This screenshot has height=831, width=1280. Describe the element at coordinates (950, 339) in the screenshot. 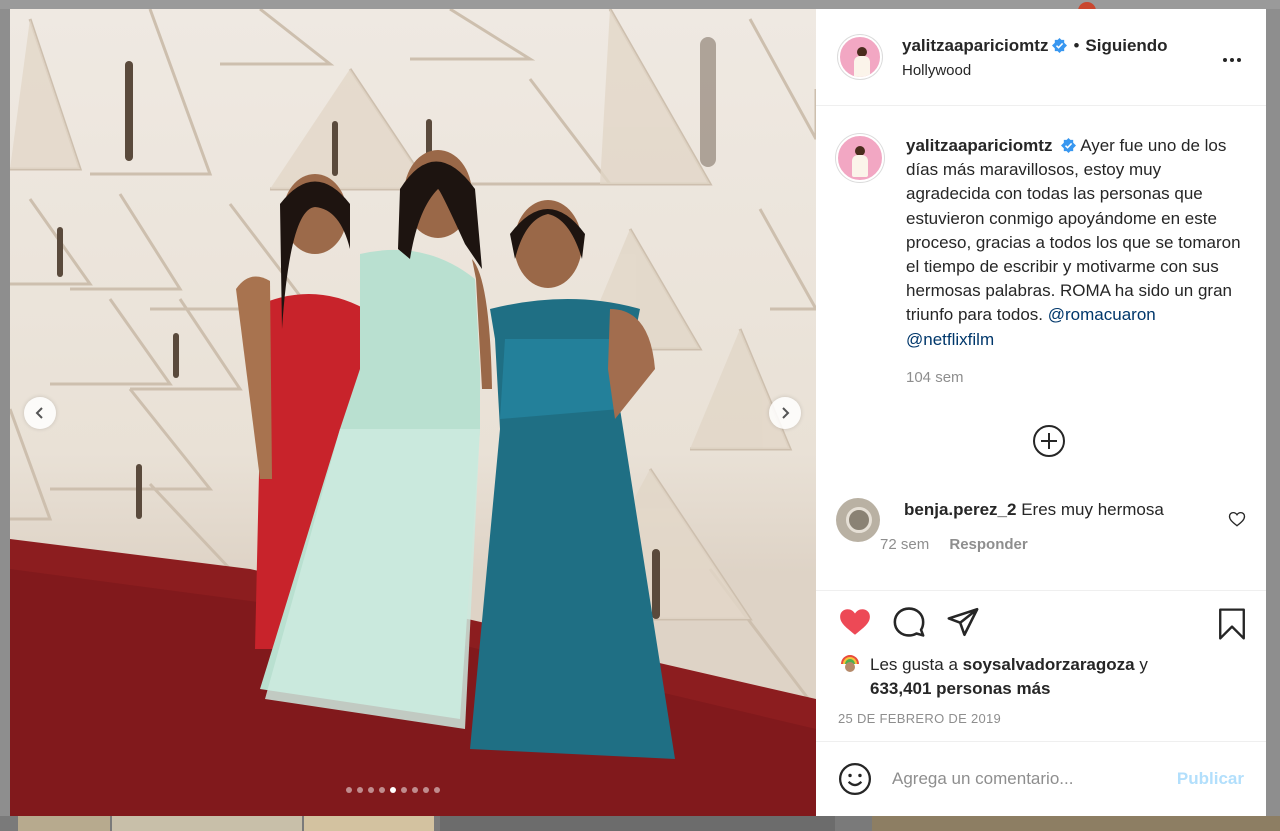

I see `mention-link: @netflixfilm` at that location.